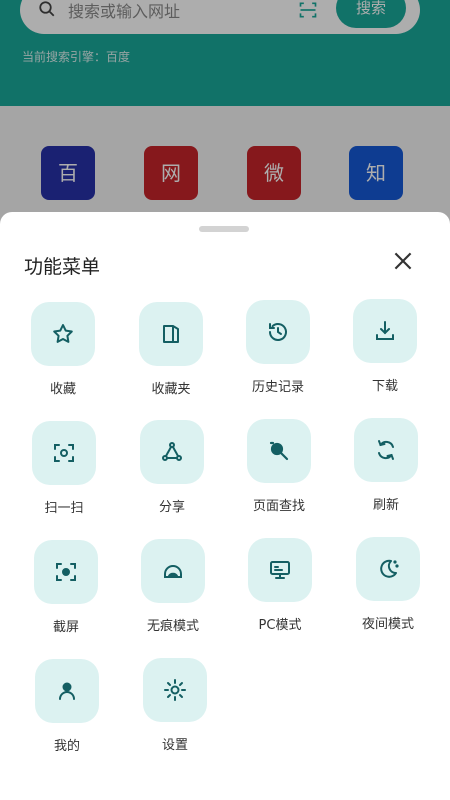 This screenshot has width=450, height=800. I want to click on menu-item-label: 无痕模式, so click(172, 626).